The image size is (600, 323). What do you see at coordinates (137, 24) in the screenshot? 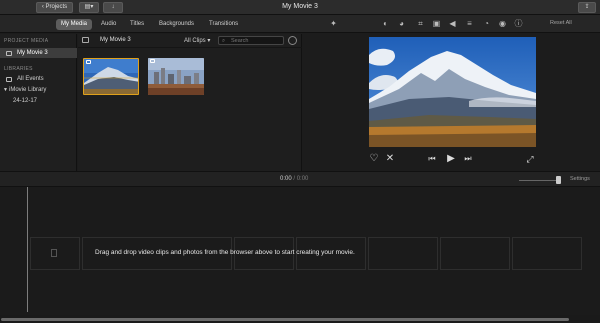
I see `tab-titles: Titles` at bounding box center [137, 24].